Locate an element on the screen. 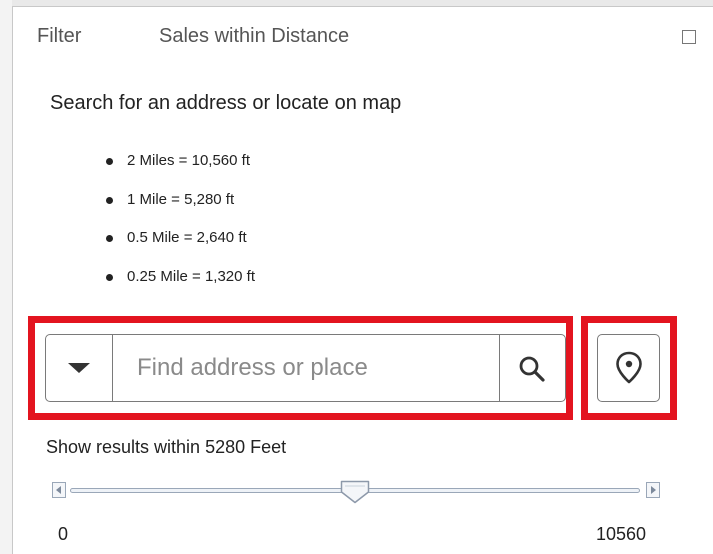 The width and height of the screenshot is (713, 554). search-button is located at coordinates (532, 368).